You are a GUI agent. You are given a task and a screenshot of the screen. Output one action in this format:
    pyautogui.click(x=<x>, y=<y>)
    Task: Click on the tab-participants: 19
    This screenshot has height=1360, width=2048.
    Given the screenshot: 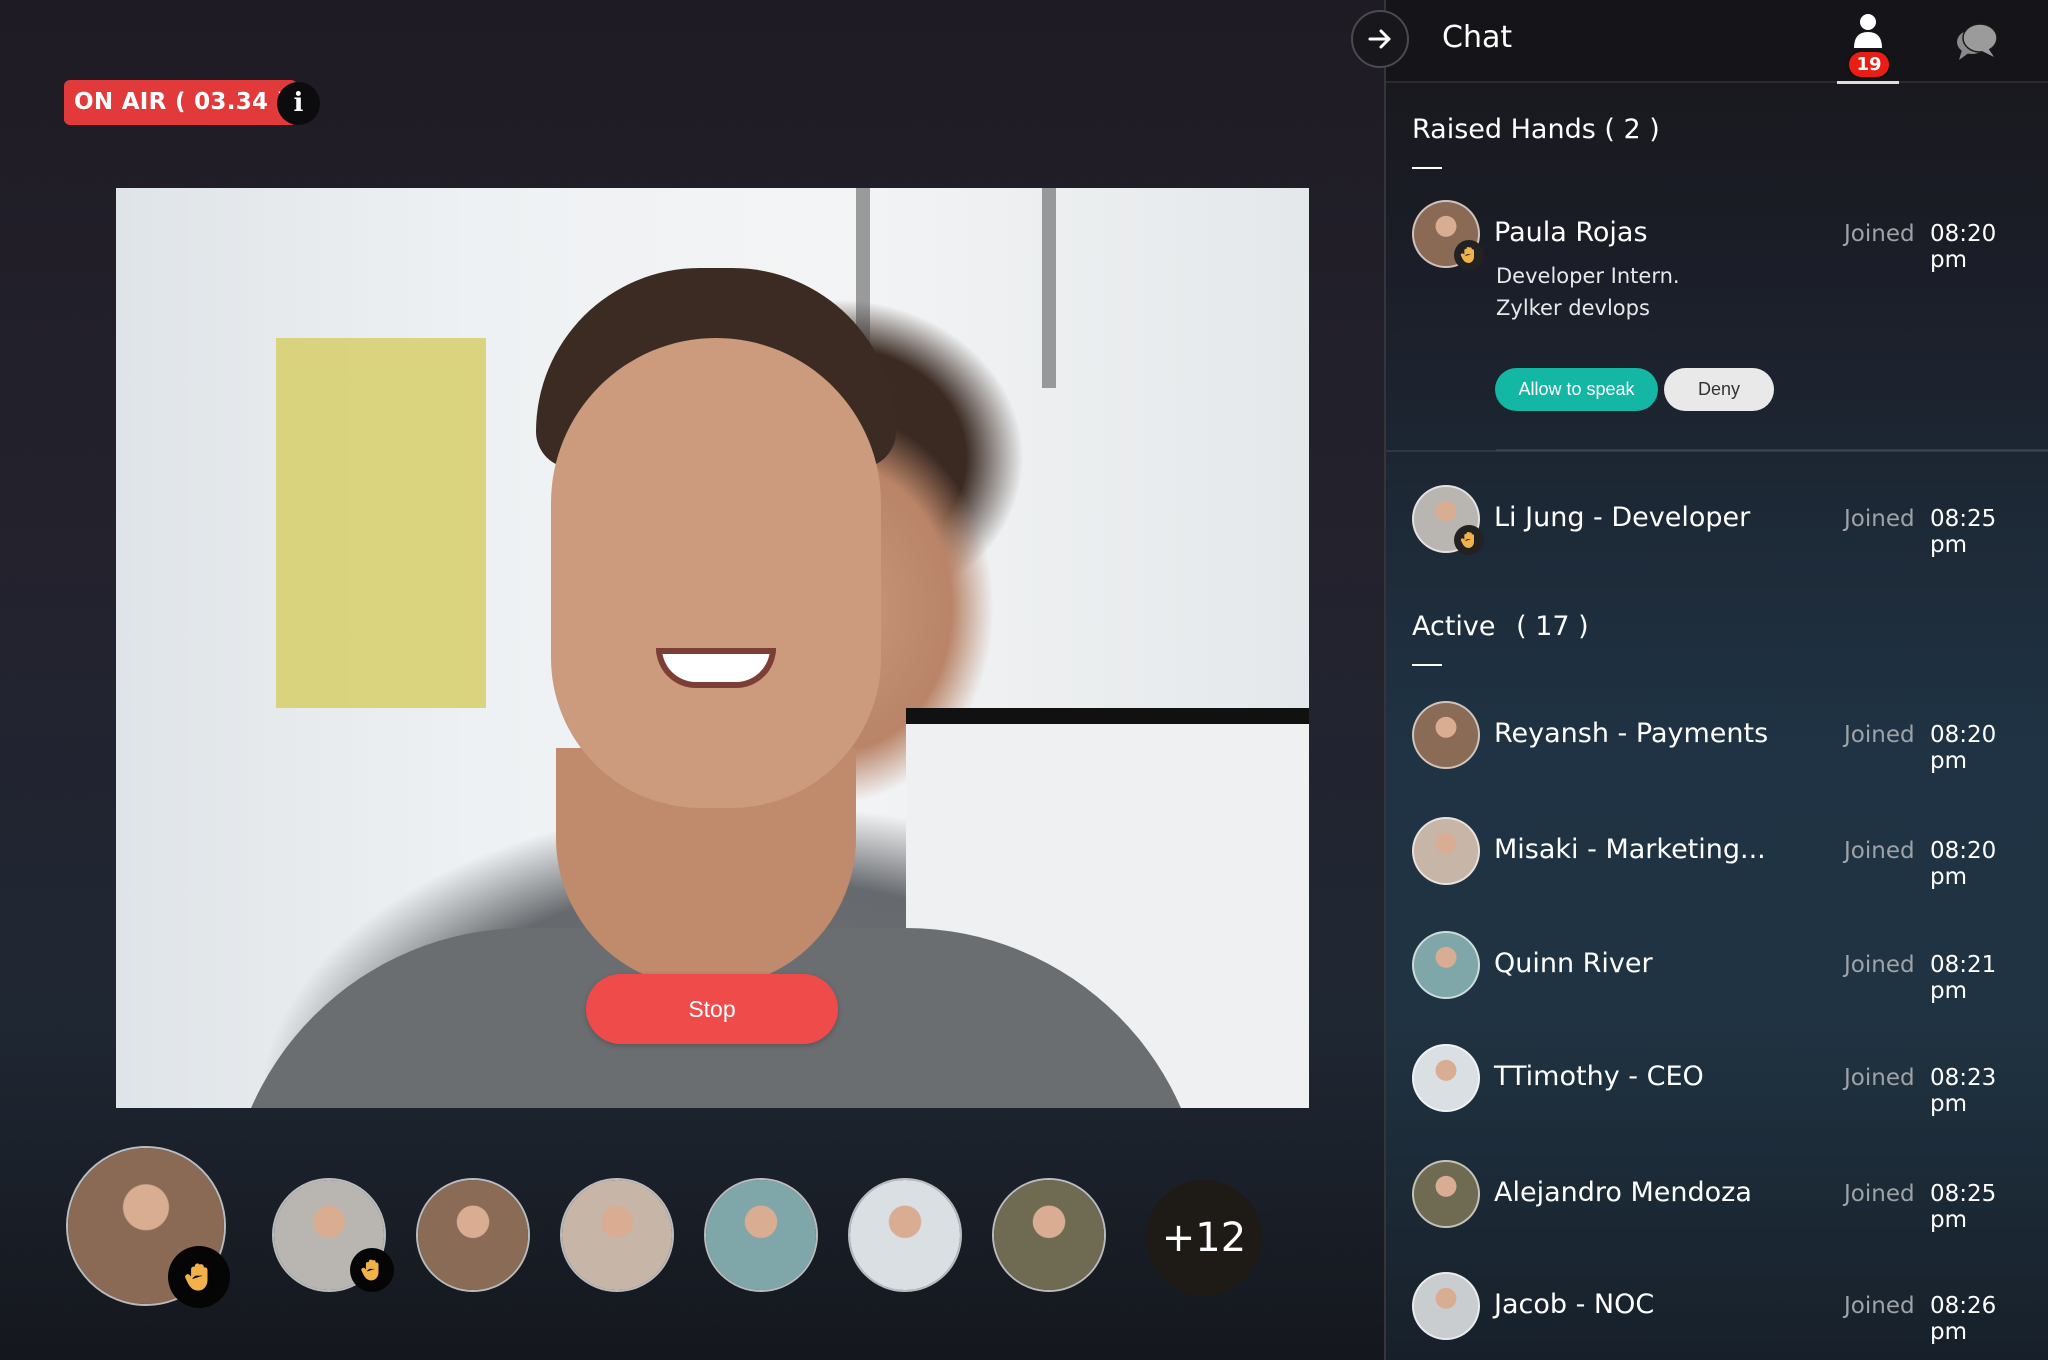 What is the action you would take?
    pyautogui.click(x=1868, y=47)
    